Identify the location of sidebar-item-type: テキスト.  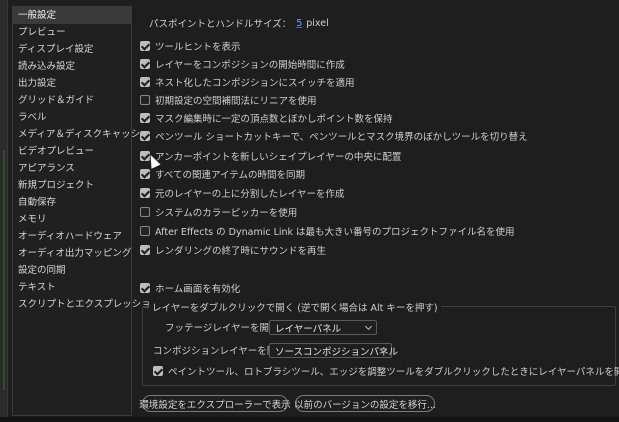
(72, 287).